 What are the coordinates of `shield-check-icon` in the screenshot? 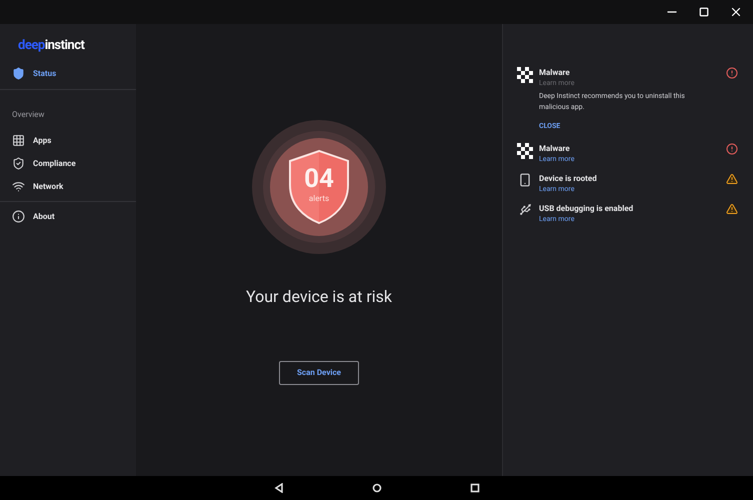 It's located at (18, 163).